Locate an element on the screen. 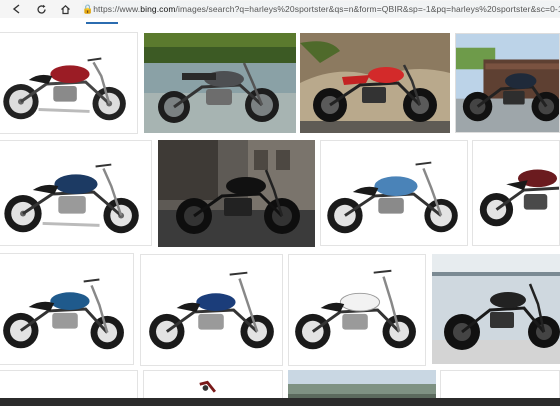 This screenshot has width=560, height=406. image-result-white-sportster is located at coordinates (357, 310).